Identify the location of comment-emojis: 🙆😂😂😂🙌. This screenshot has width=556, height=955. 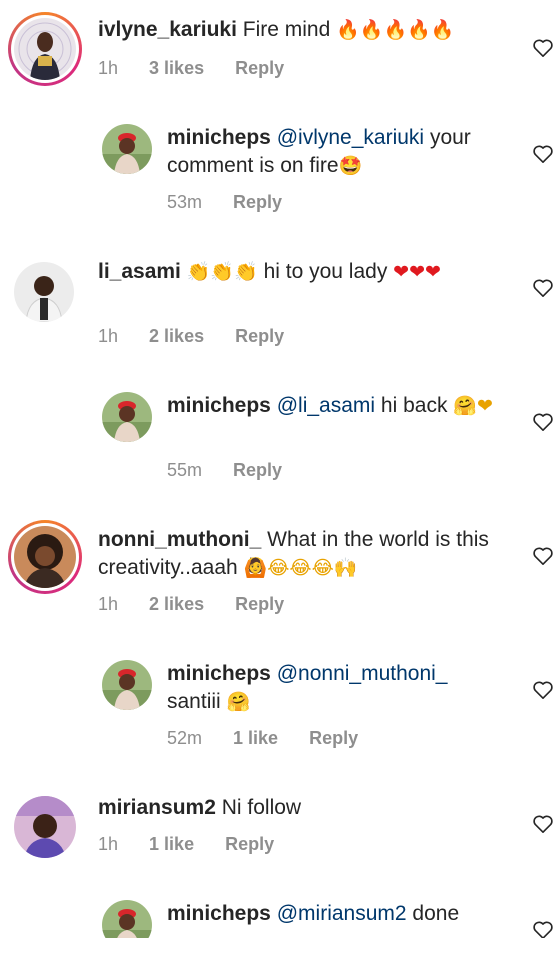
(300, 568).